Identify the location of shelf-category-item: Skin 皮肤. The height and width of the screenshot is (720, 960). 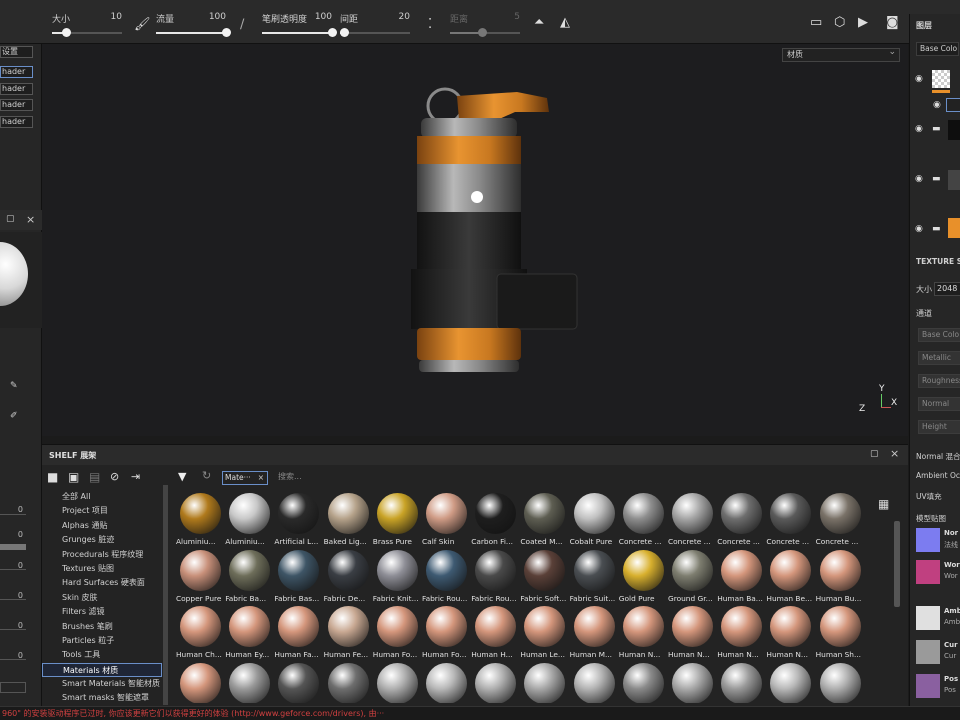
(102, 598).